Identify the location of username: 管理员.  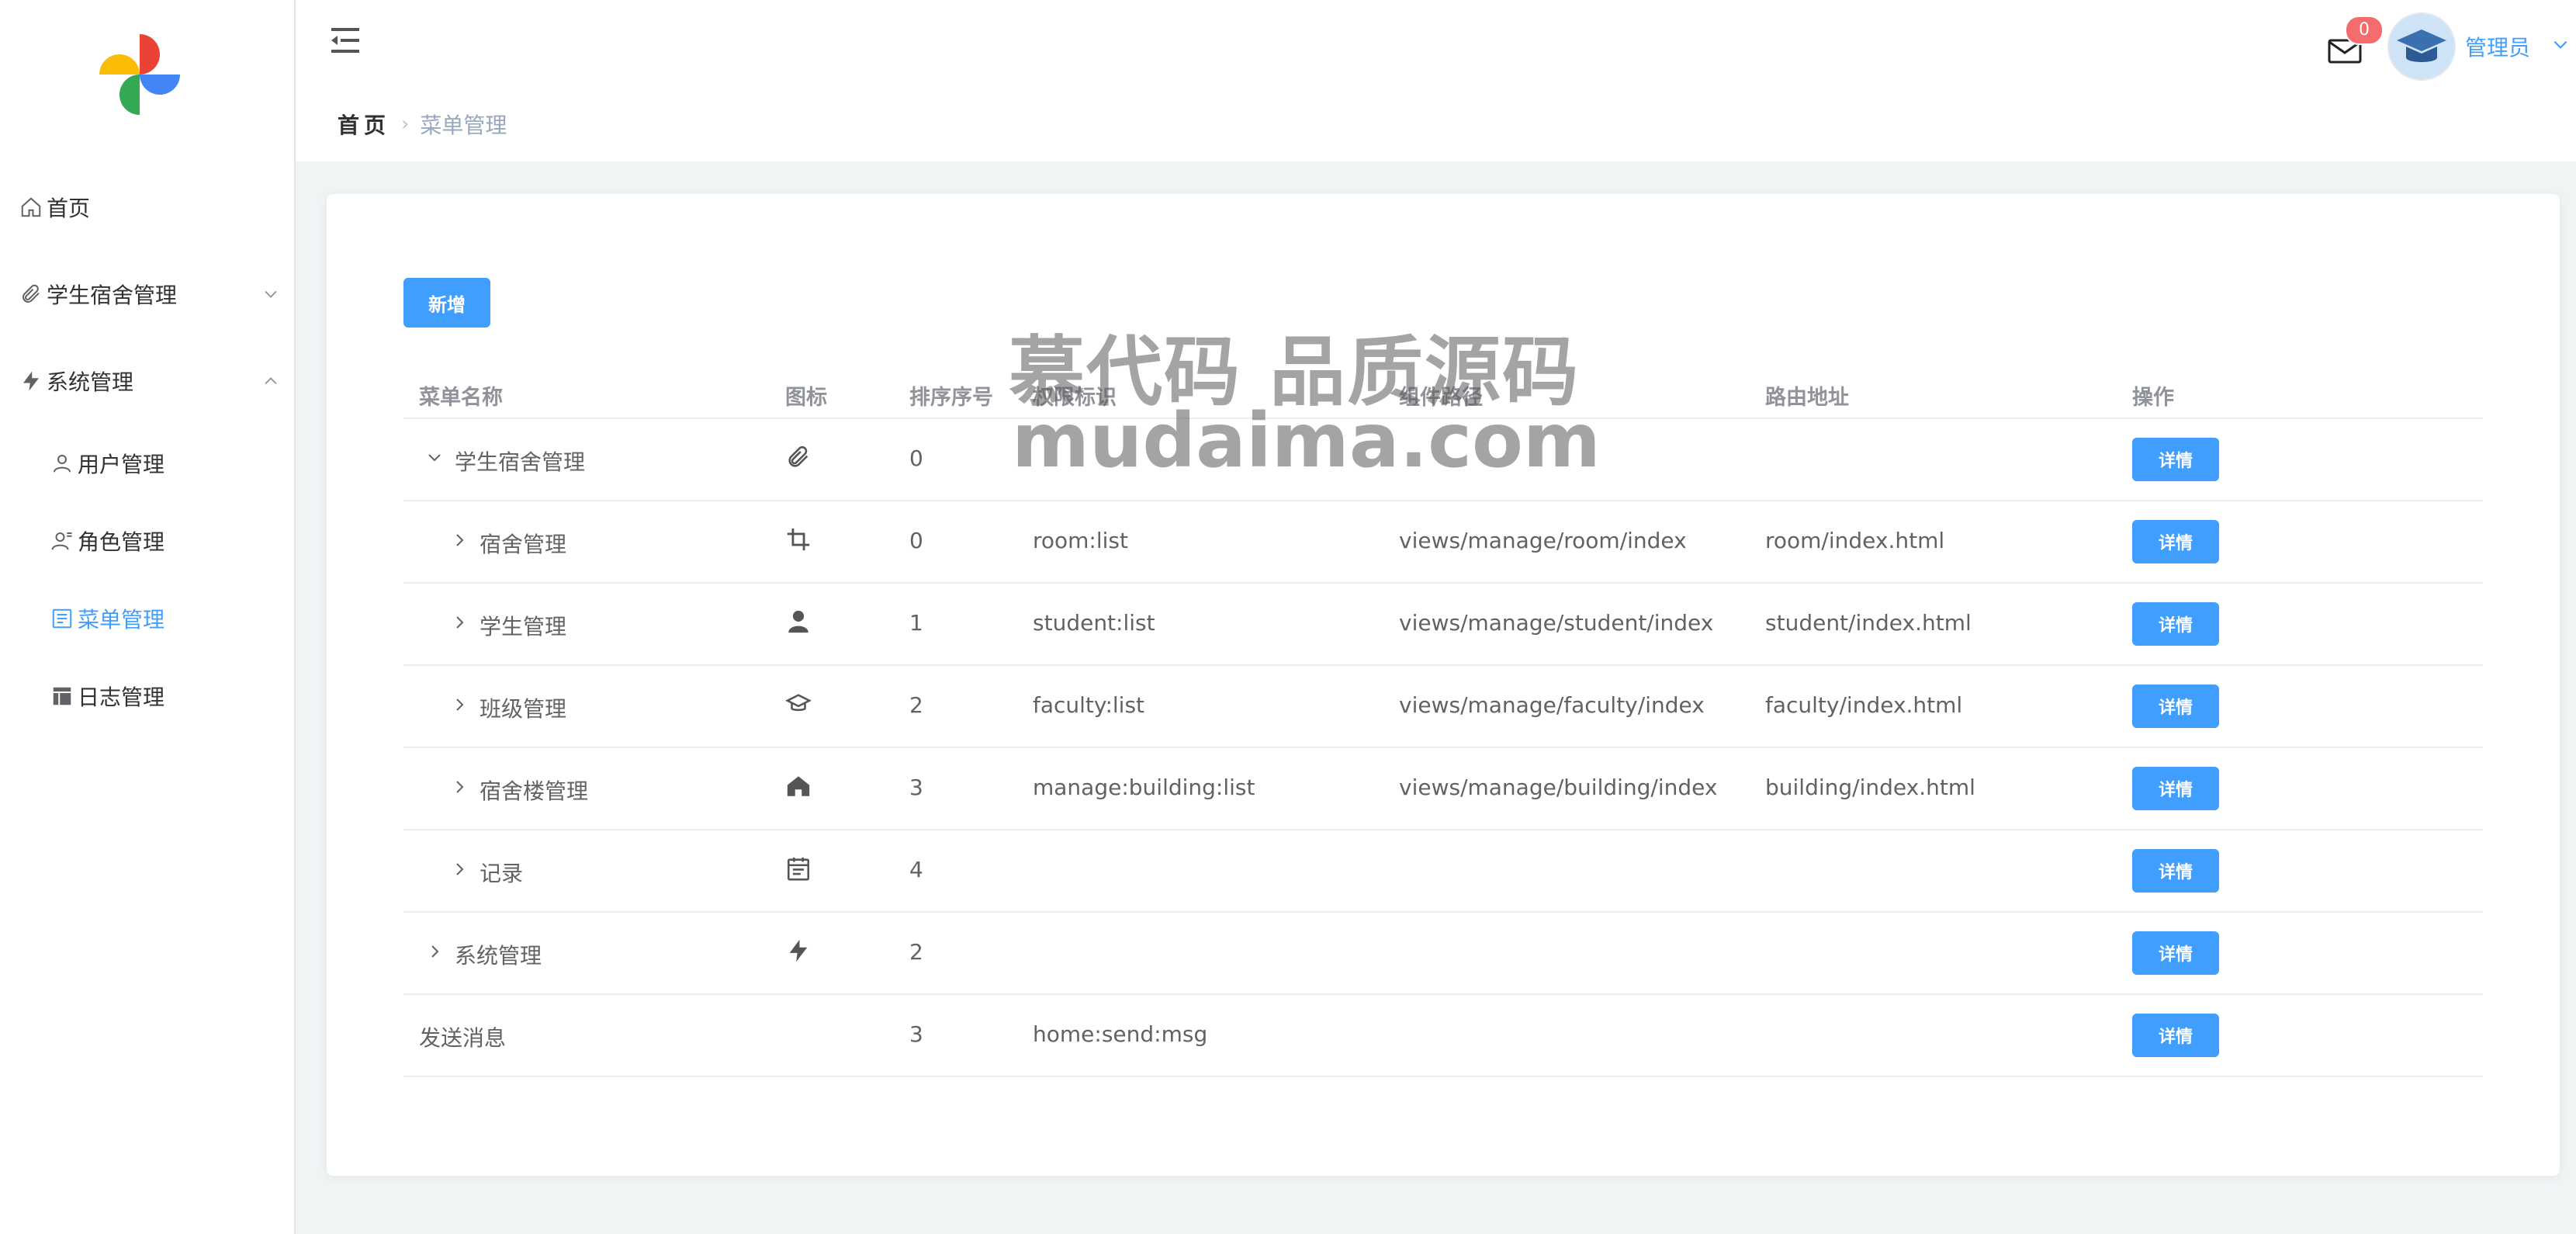
(2497, 46).